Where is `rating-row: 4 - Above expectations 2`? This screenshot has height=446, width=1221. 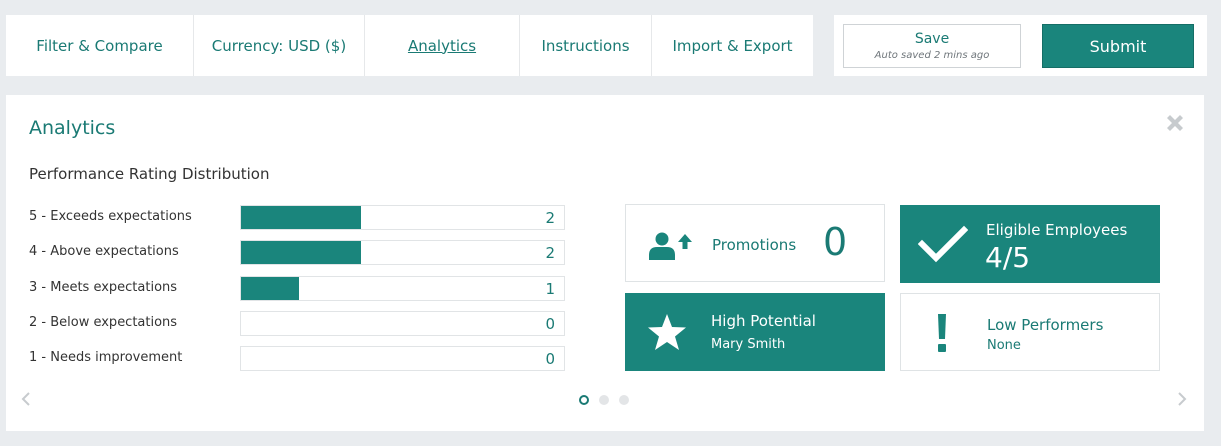 rating-row: 4 - Above expectations 2 is located at coordinates (299, 252).